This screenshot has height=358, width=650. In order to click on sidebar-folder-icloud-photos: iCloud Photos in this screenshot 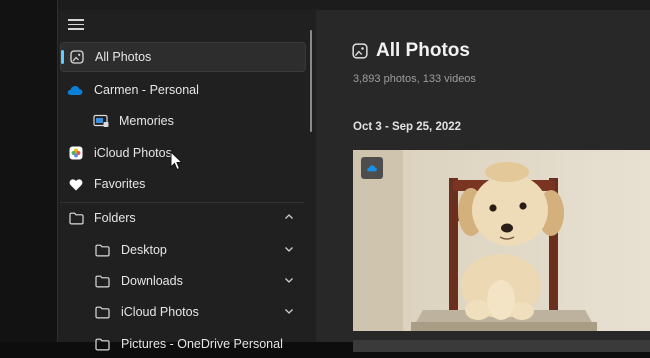, I will do `click(182, 312)`.